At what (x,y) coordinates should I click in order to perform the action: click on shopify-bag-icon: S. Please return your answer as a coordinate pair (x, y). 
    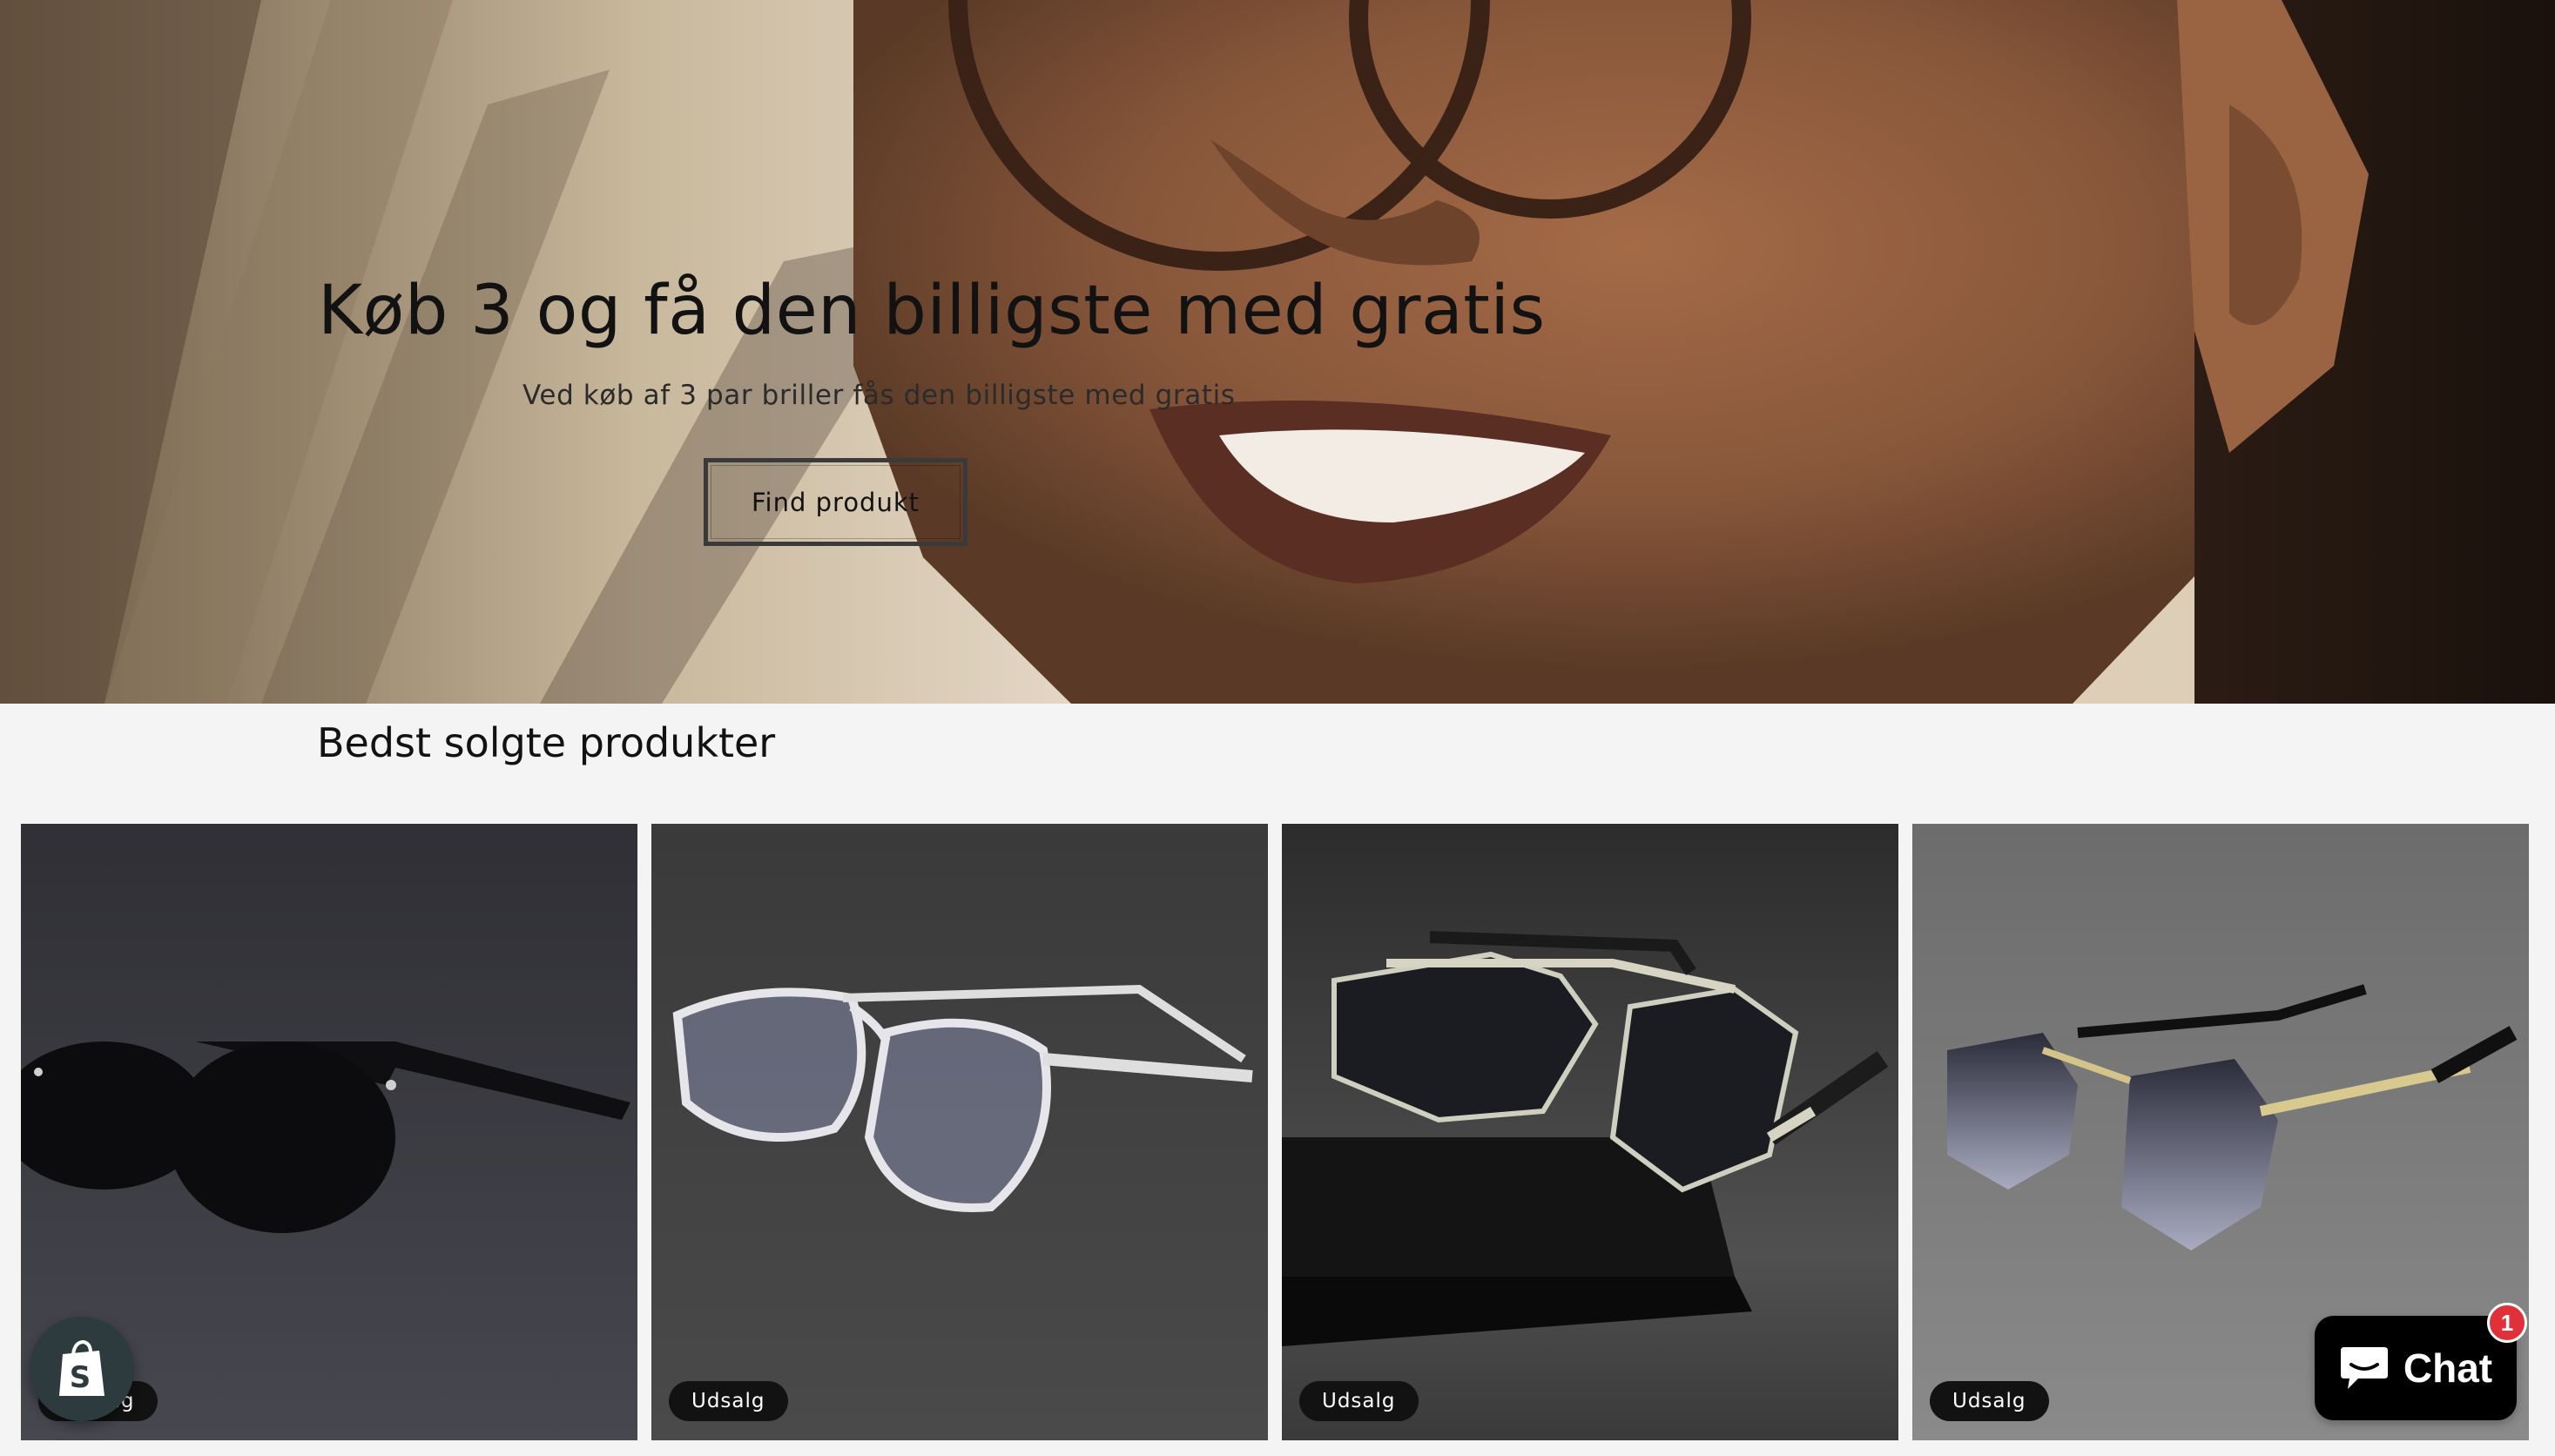
    Looking at the image, I should click on (82, 1369).